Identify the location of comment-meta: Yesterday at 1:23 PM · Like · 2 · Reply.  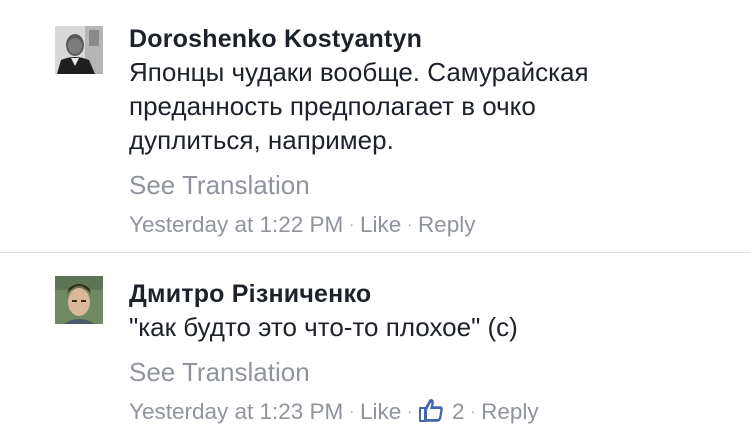
(429, 412).